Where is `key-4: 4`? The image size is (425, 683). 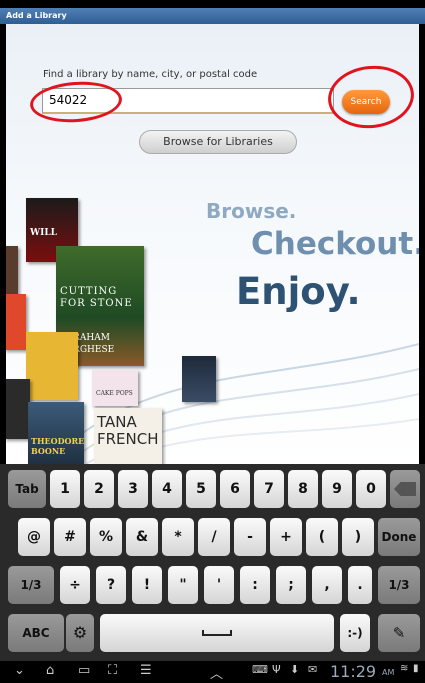
key-4: 4 is located at coordinates (167, 489).